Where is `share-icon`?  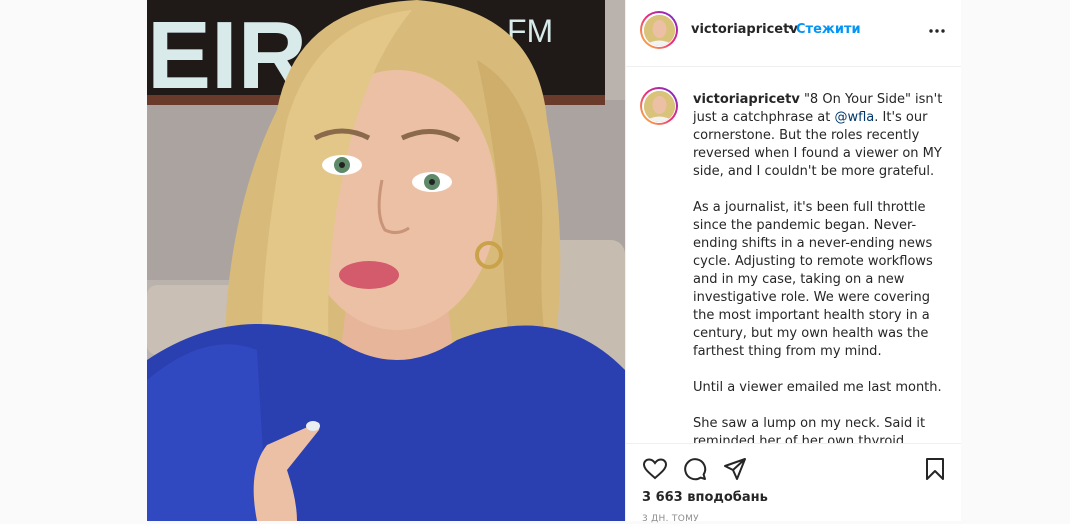 share-icon is located at coordinates (735, 469).